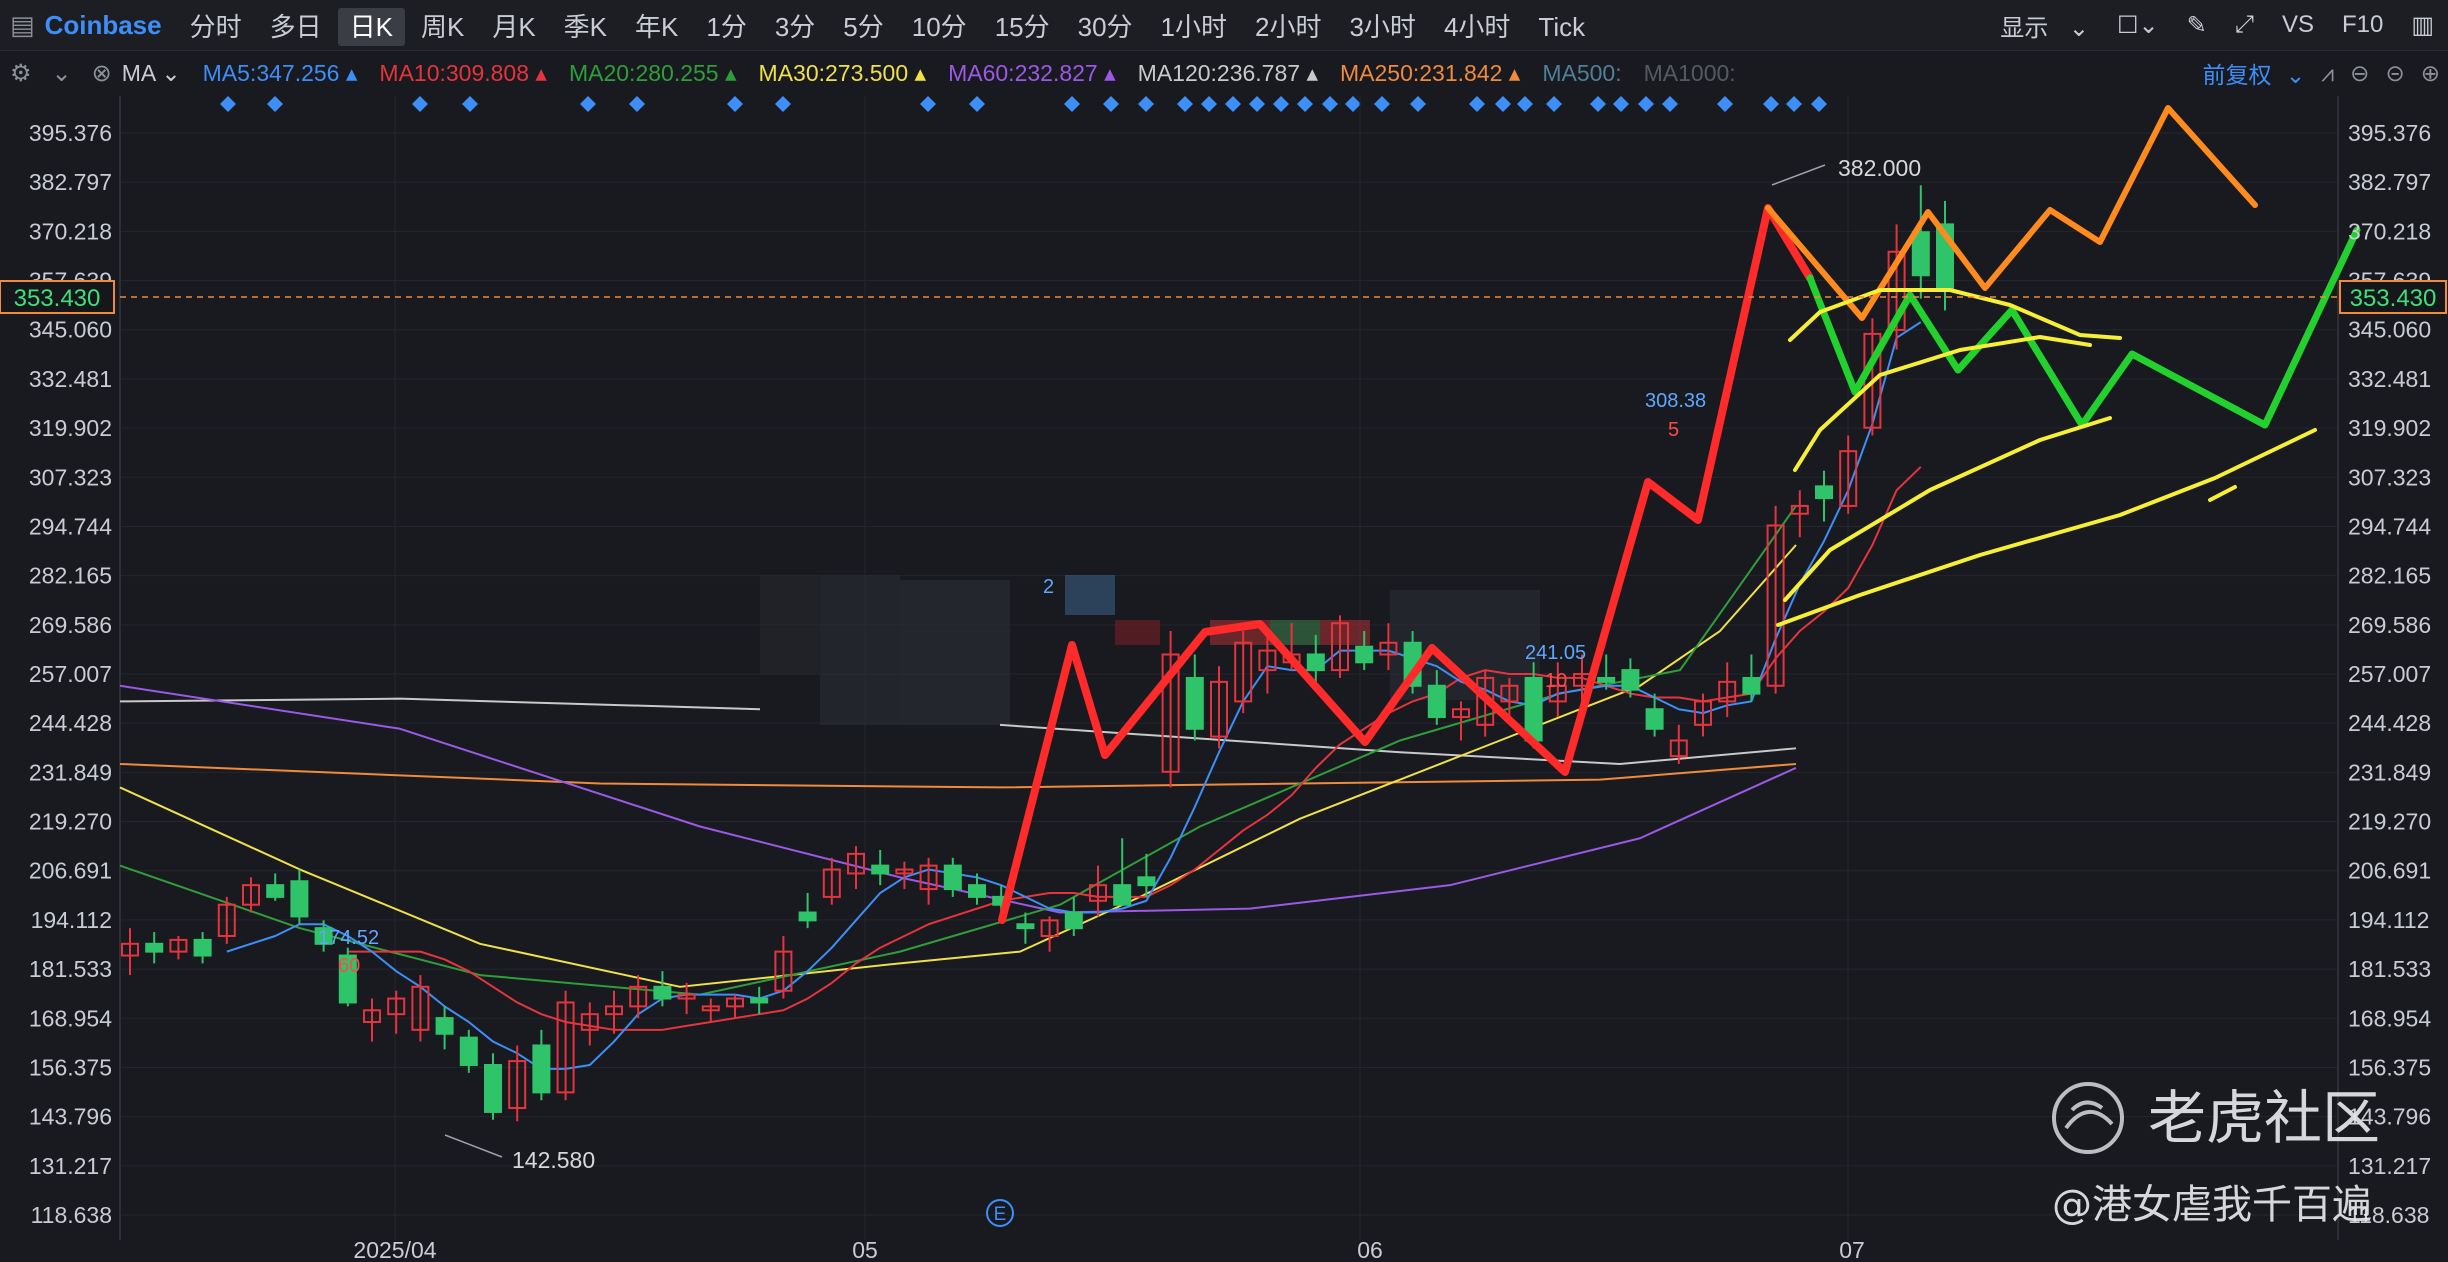  What do you see at coordinates (71, 1215) in the screenshot?
I see `price-tick-left: 118.638` at bounding box center [71, 1215].